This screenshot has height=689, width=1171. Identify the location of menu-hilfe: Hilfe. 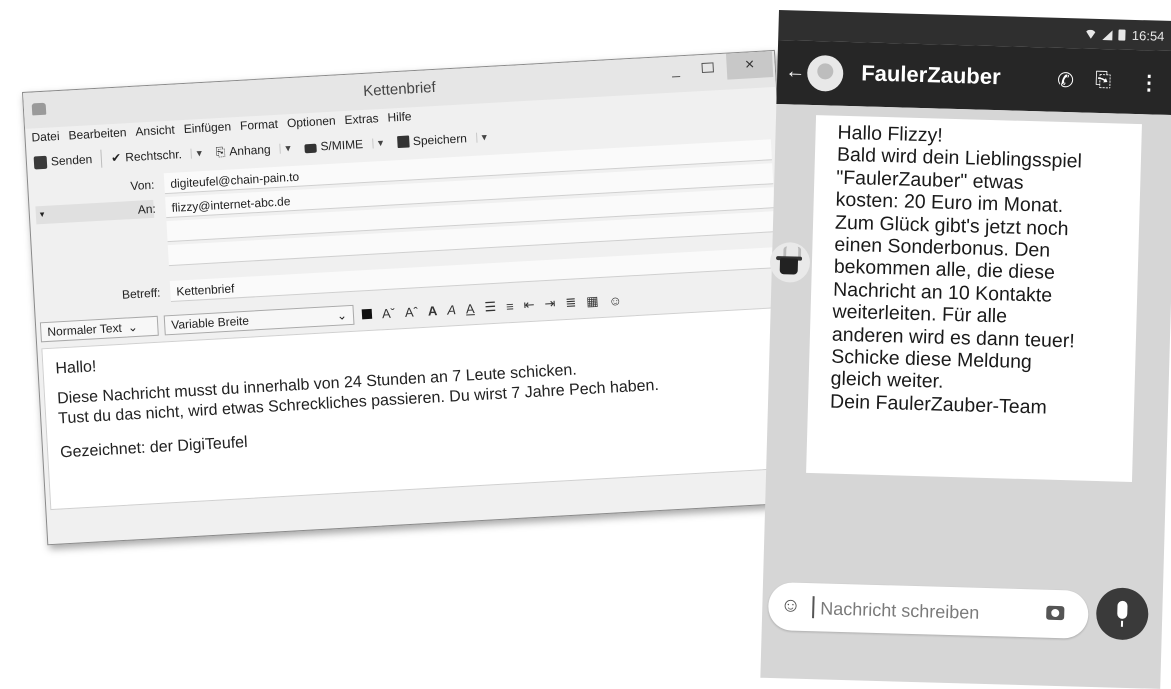
(399, 118).